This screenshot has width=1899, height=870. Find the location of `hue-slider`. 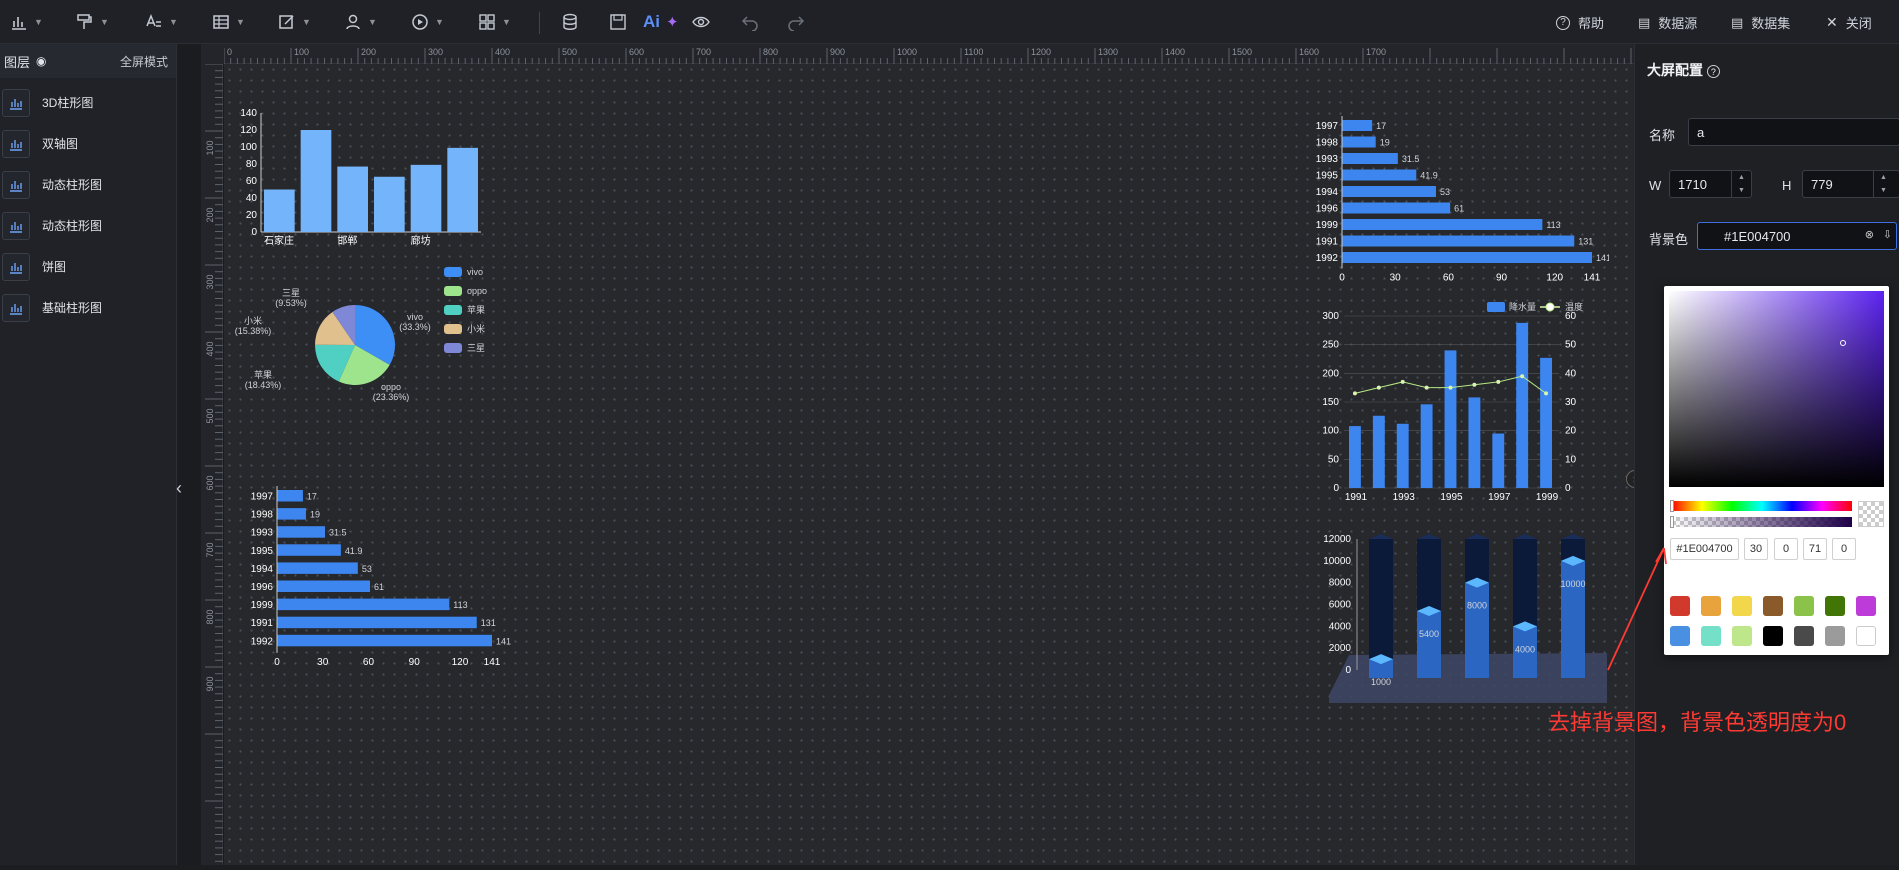

hue-slider is located at coordinates (1761, 506).